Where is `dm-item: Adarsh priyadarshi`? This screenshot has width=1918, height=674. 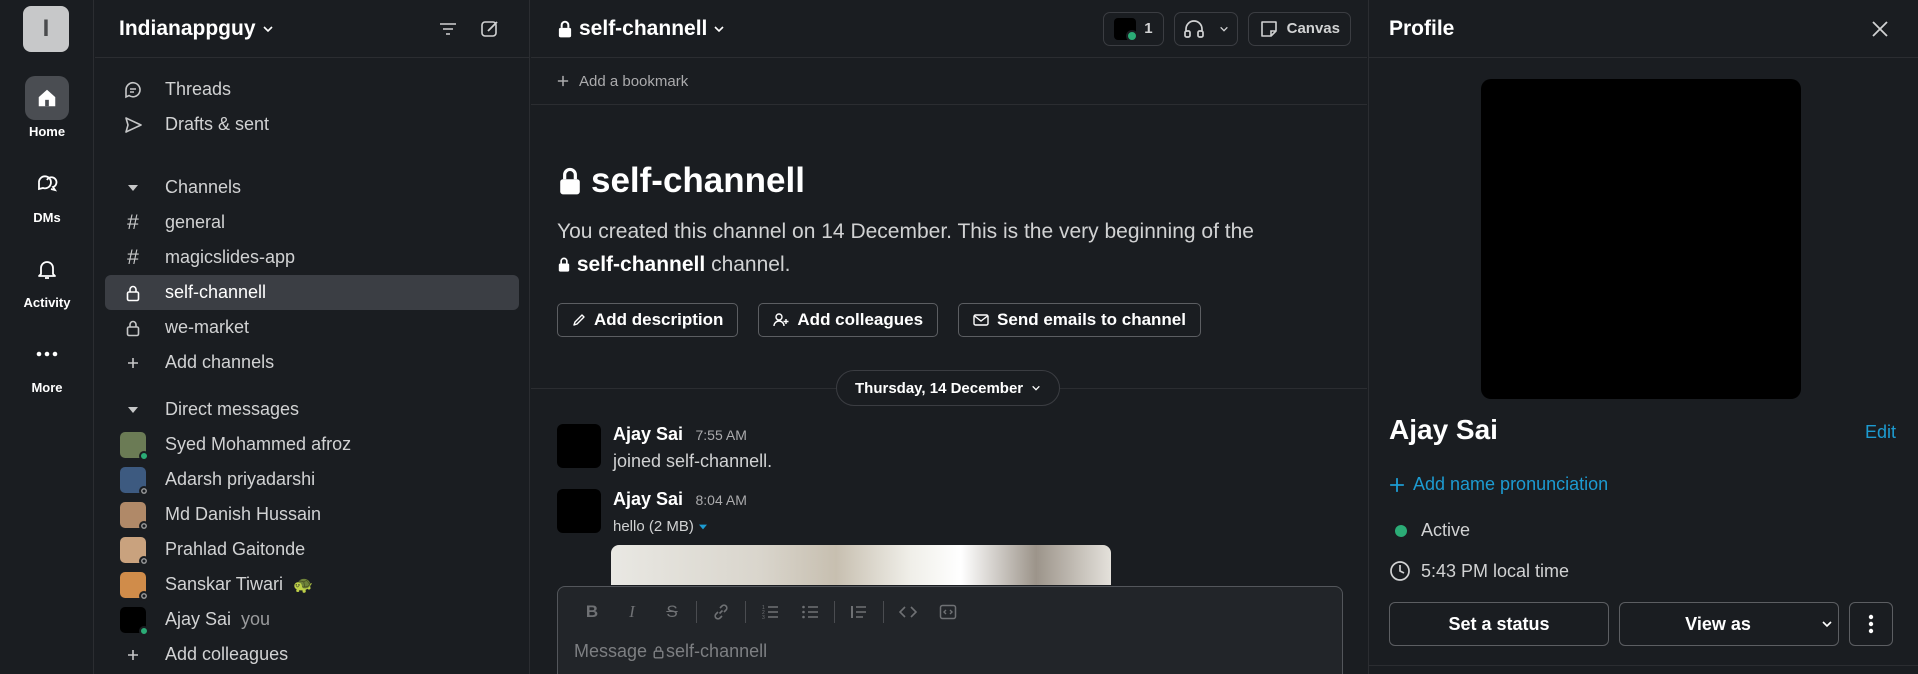 dm-item: Adarsh priyadarshi is located at coordinates (312, 479).